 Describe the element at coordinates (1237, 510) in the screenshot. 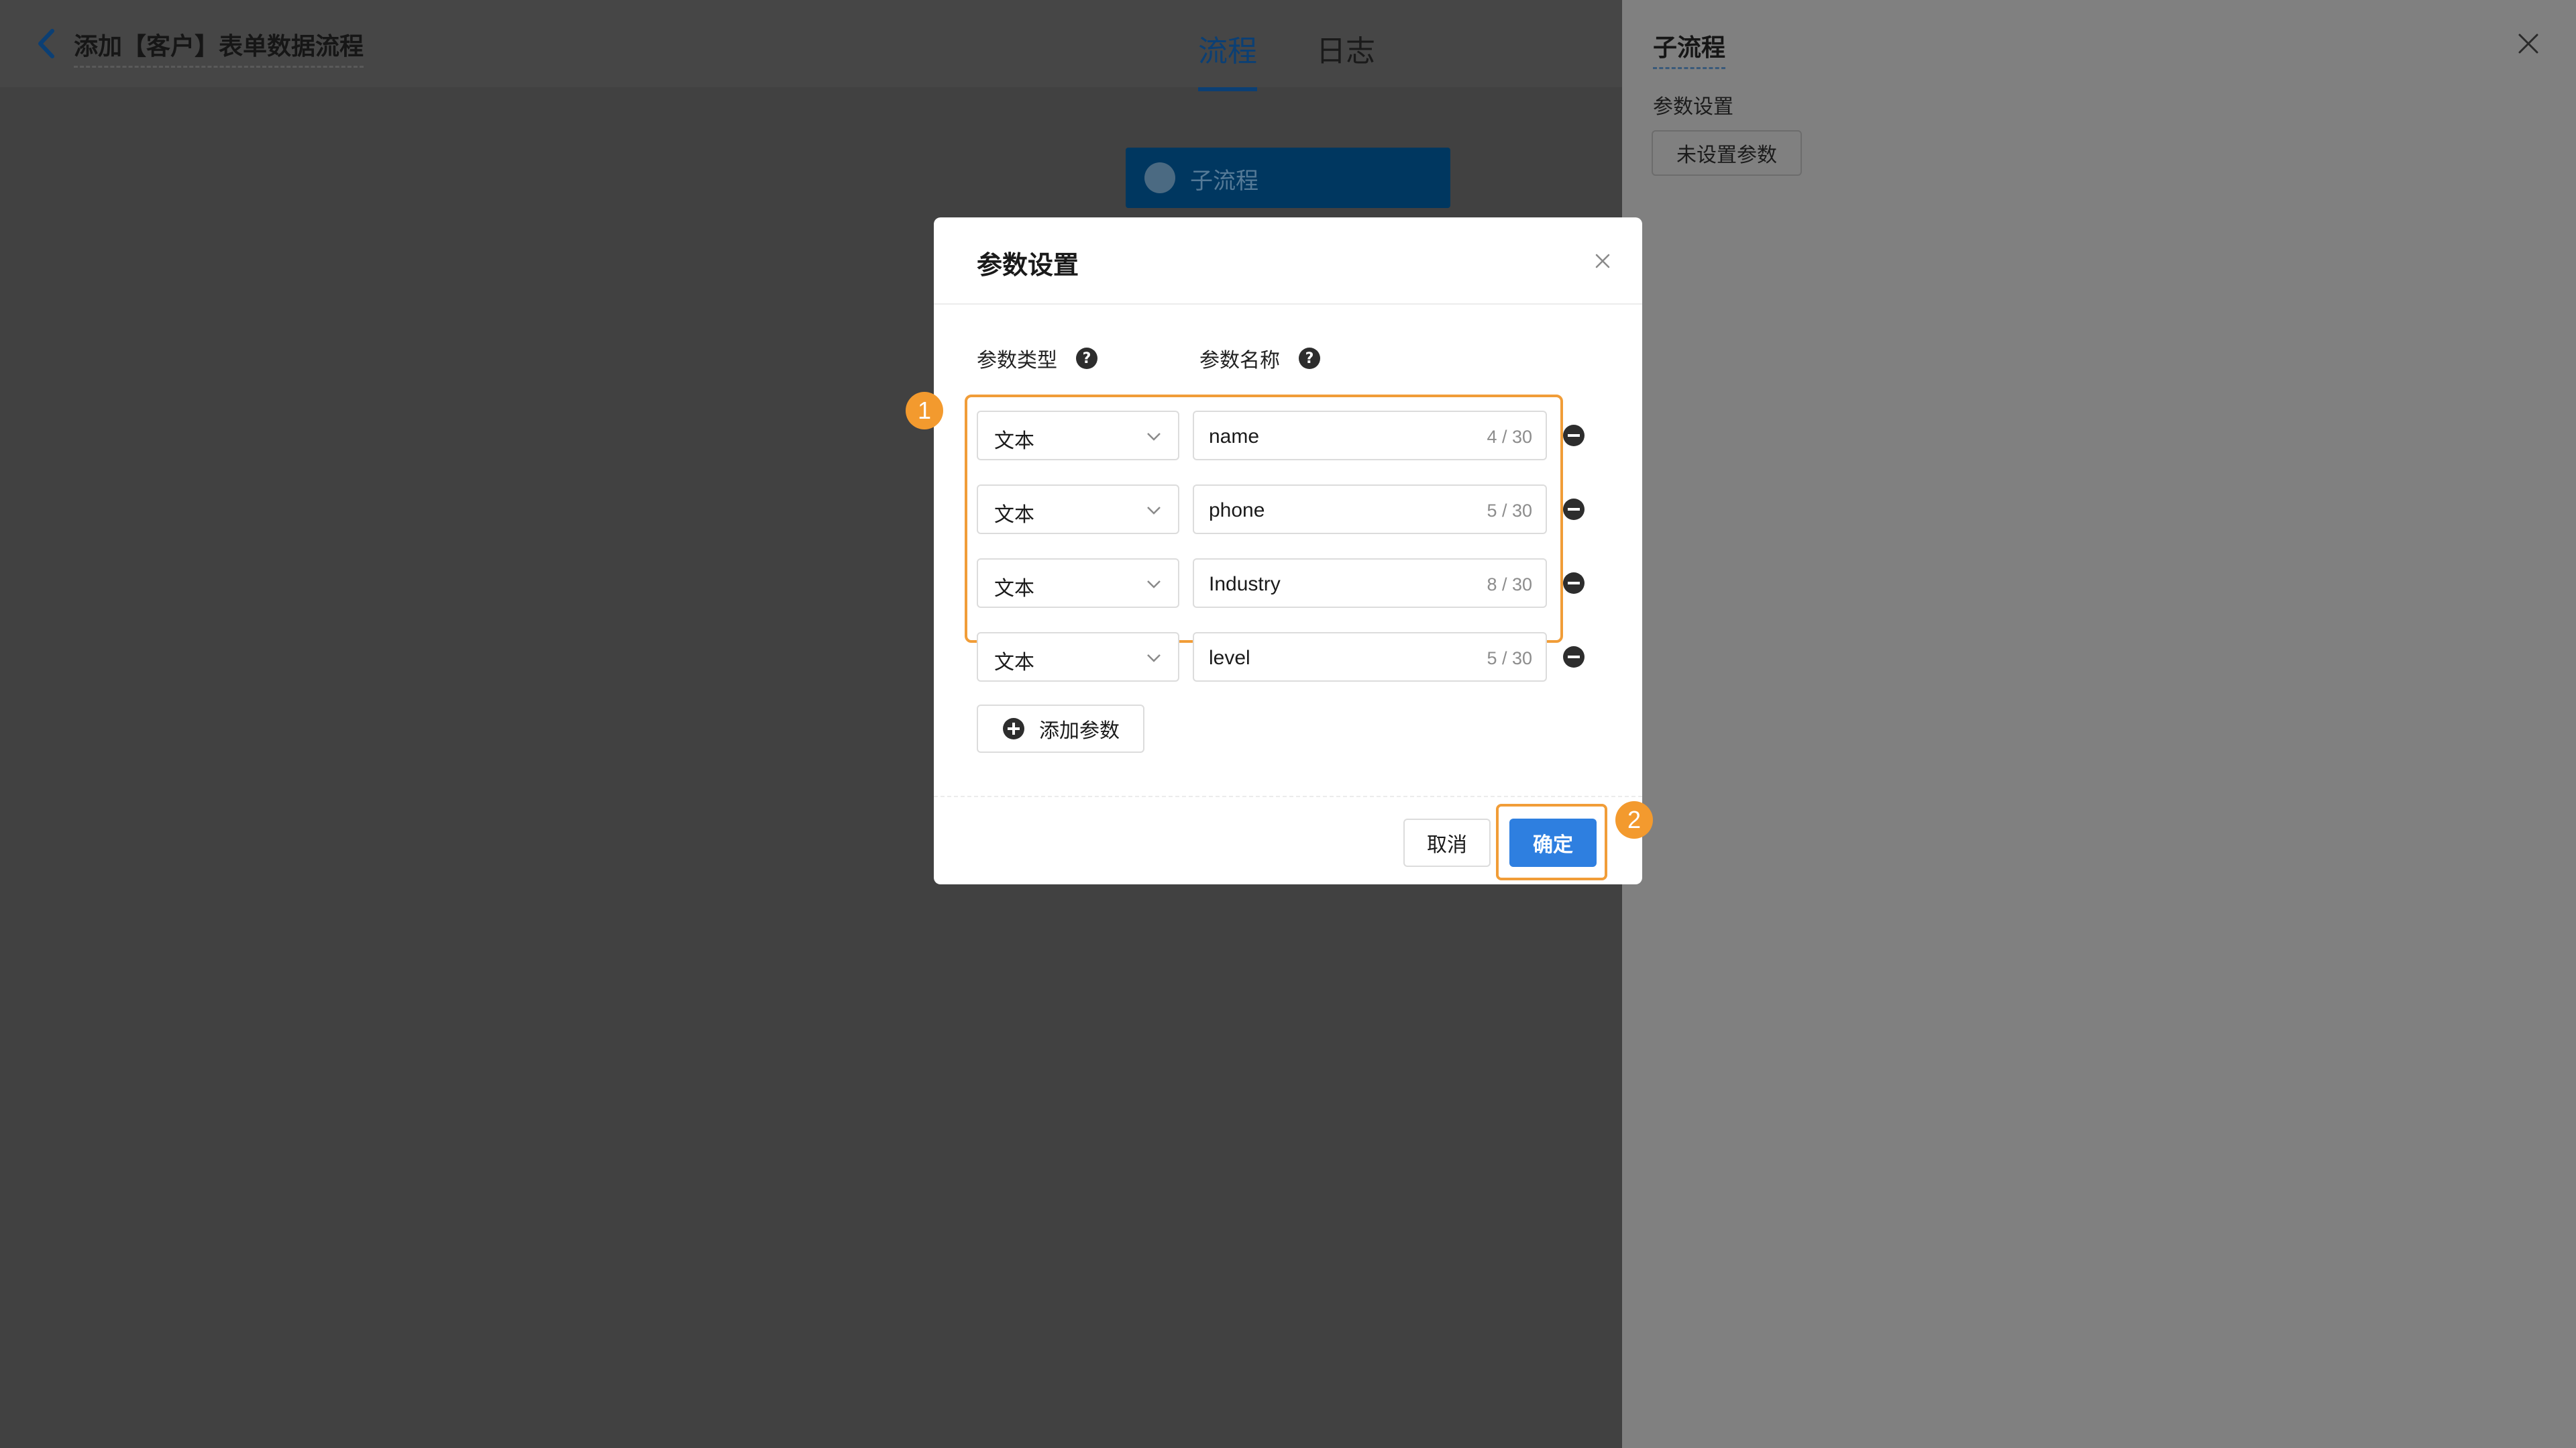

I see `param-name-value: phone` at that location.